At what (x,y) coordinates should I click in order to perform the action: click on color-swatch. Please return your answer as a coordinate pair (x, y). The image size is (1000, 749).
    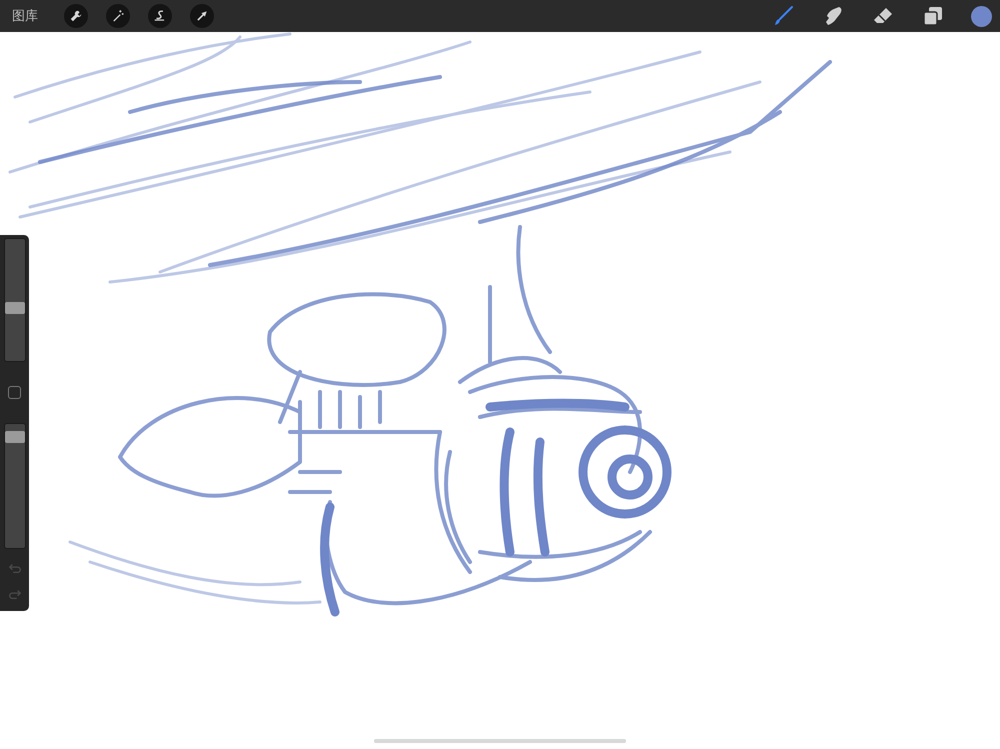
    Looking at the image, I should click on (981, 16).